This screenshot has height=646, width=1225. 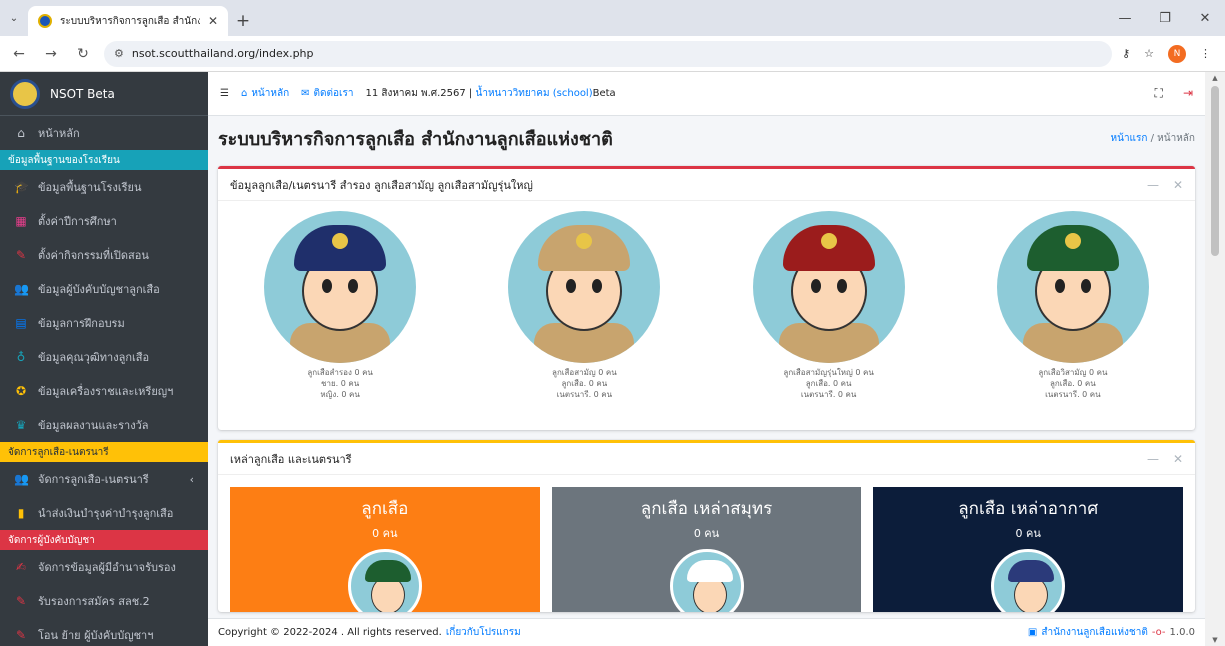 What do you see at coordinates (192, 479) in the screenshot?
I see `chevron-left-icon: ‹` at bounding box center [192, 479].